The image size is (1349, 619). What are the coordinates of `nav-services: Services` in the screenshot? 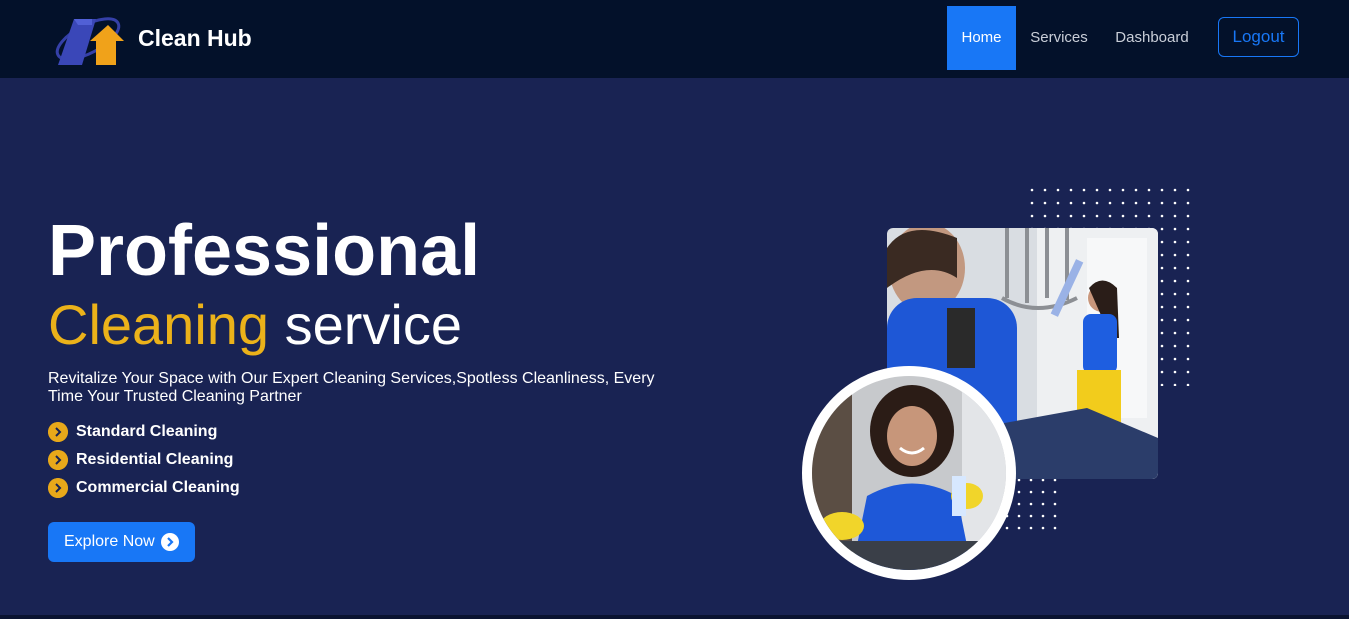 It's located at (1059, 38).